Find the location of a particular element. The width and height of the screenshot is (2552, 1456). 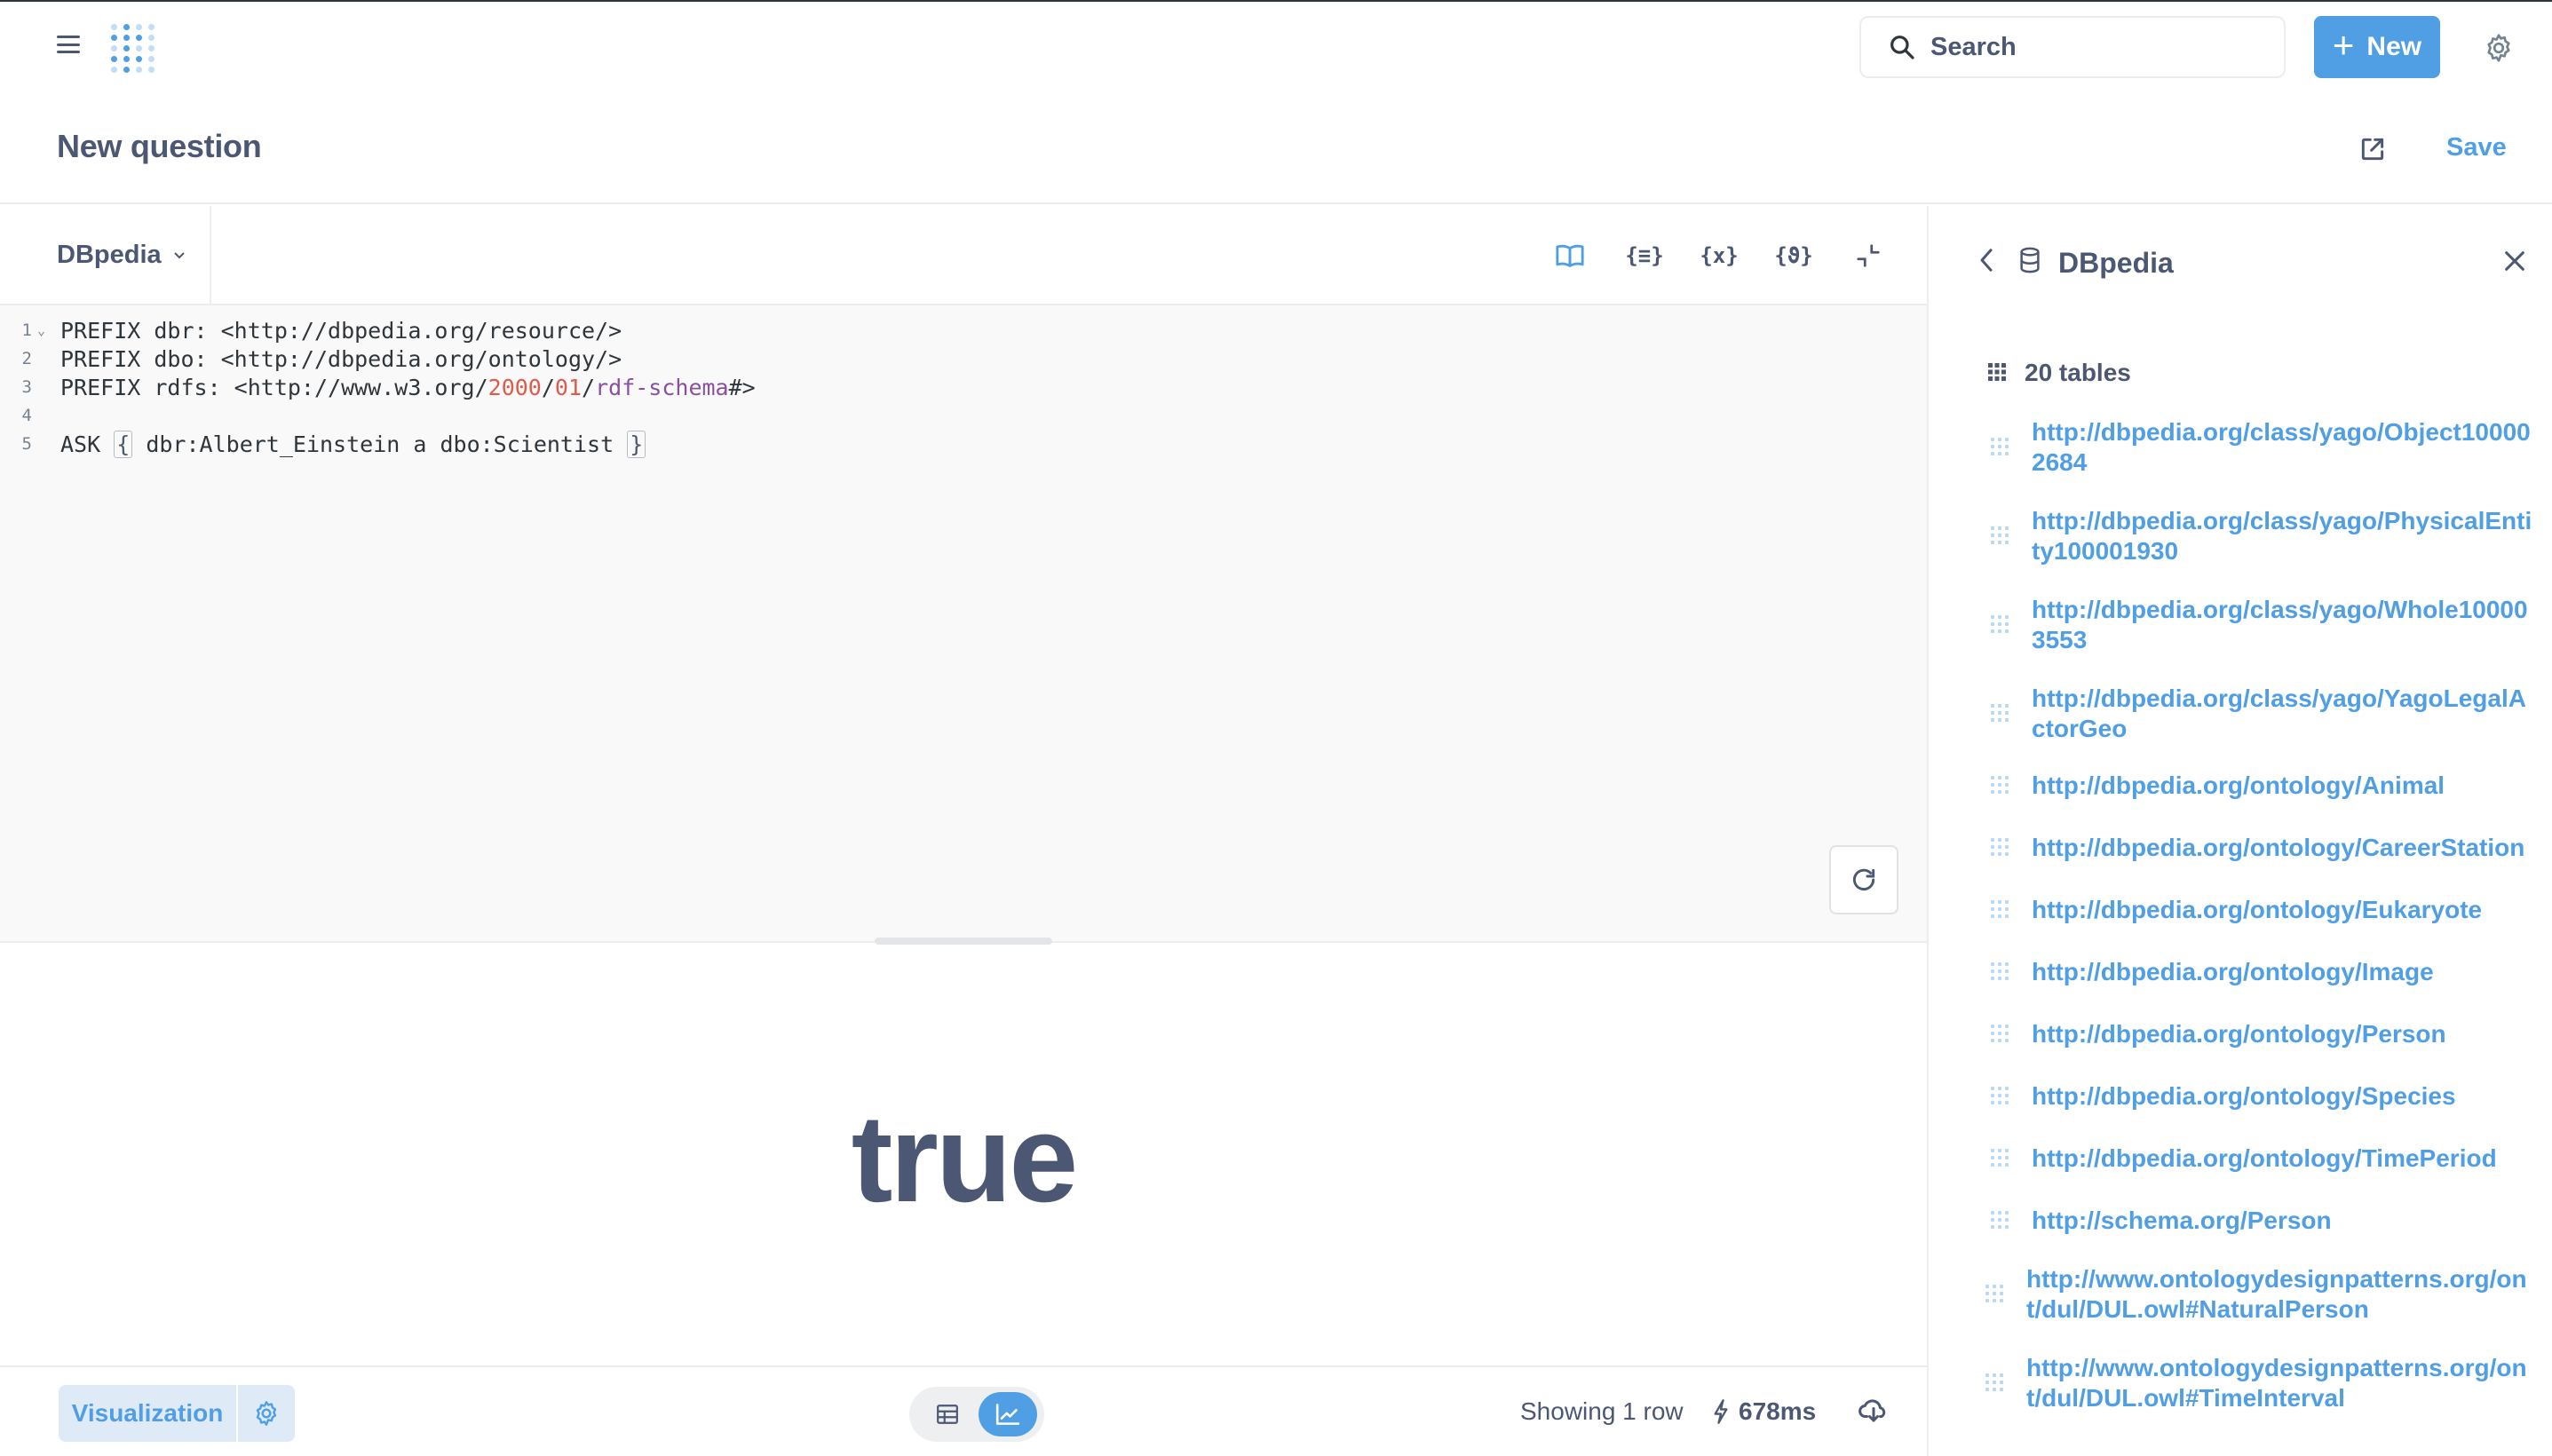

hamburger-menu-icon is located at coordinates (68, 44).